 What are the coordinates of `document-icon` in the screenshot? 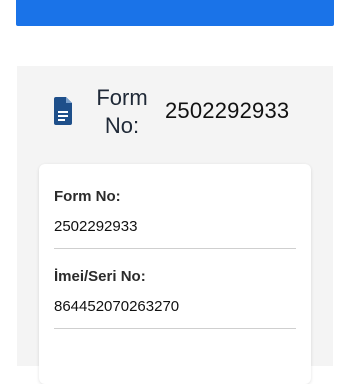 It's located at (63, 111).